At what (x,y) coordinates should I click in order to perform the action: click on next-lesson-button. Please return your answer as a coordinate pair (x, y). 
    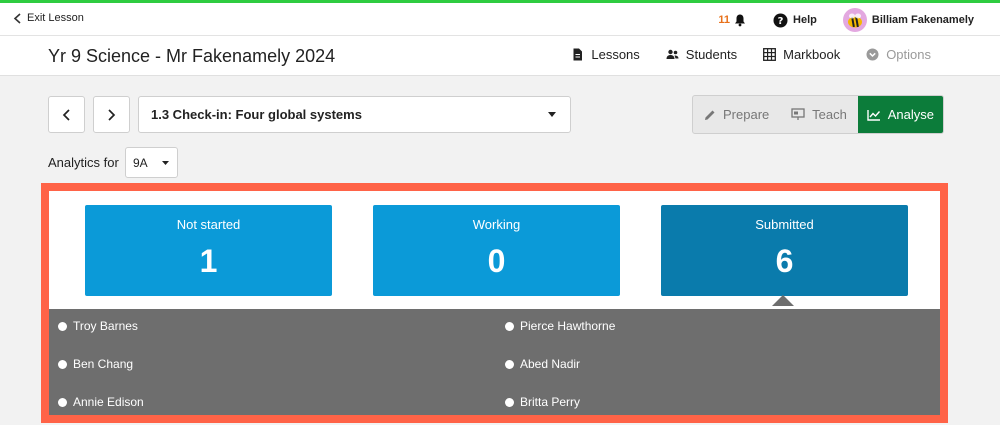
    Looking at the image, I should click on (111, 114).